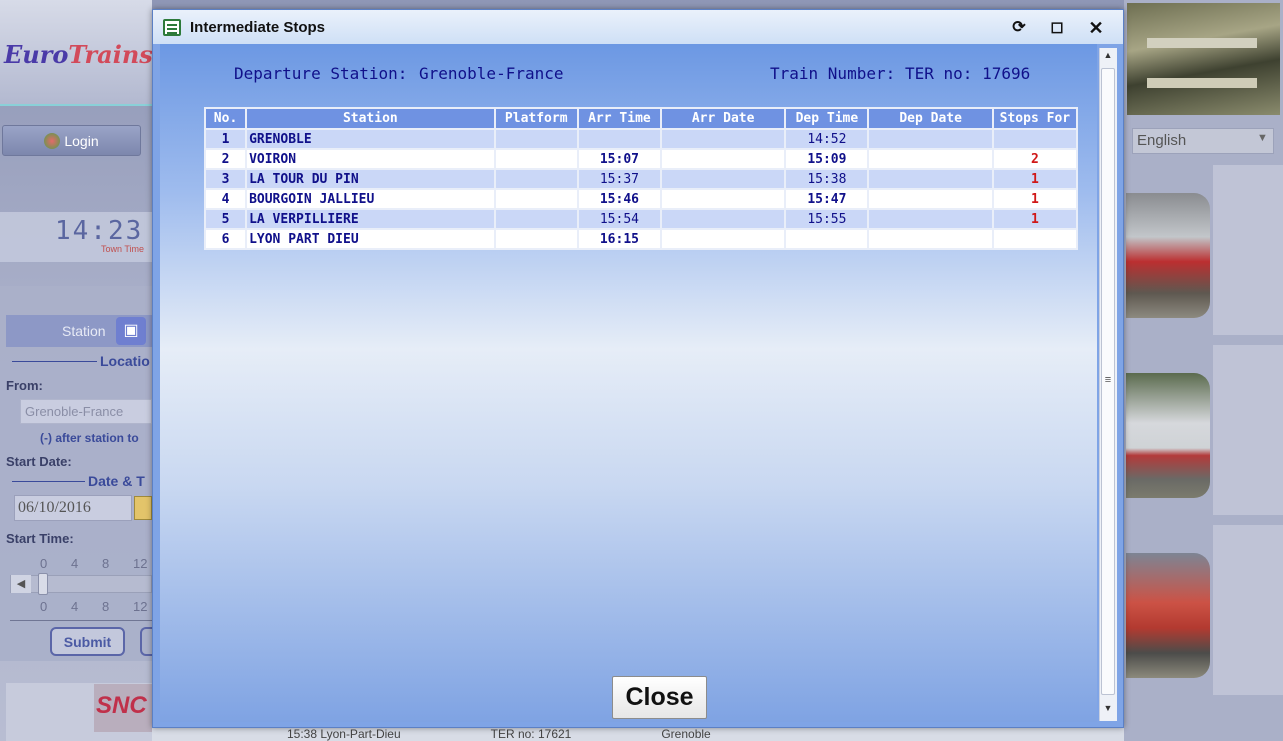  Describe the element at coordinates (619, 239) in the screenshot. I see `stop-arr-time: 16:15` at that location.